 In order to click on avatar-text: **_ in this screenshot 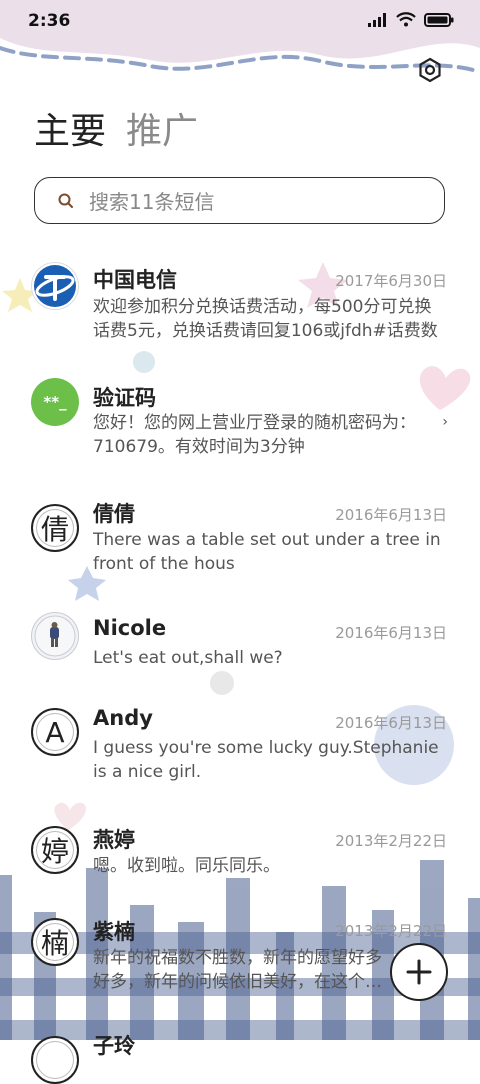, I will do `click(55, 402)`.